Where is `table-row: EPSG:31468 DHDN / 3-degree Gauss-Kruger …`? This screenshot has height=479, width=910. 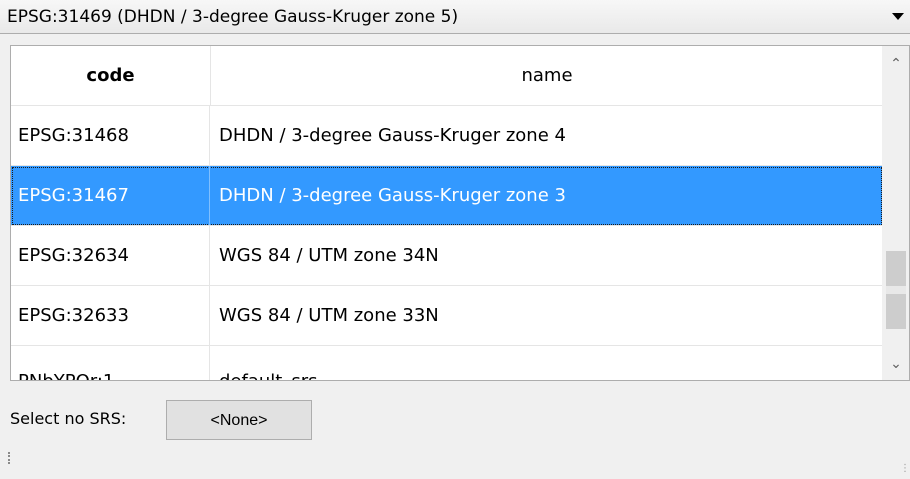 table-row: EPSG:31468 DHDN / 3-degree Gauss-Kruger … is located at coordinates (447, 136).